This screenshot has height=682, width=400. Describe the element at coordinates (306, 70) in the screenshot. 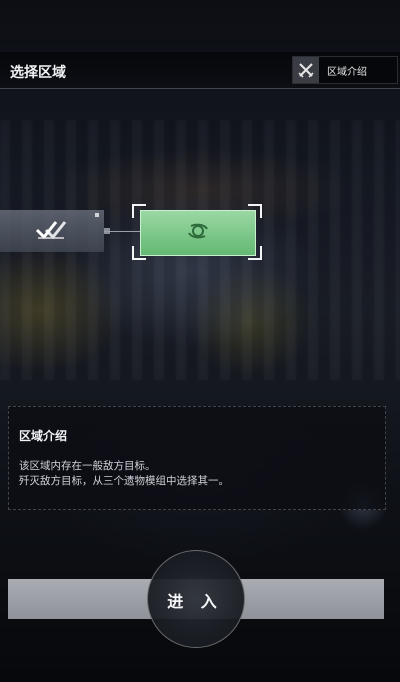

I see `crossed-swords-icon` at that location.